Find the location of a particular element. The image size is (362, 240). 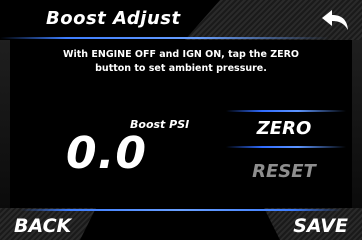

footer-accent-line is located at coordinates (181, 210).